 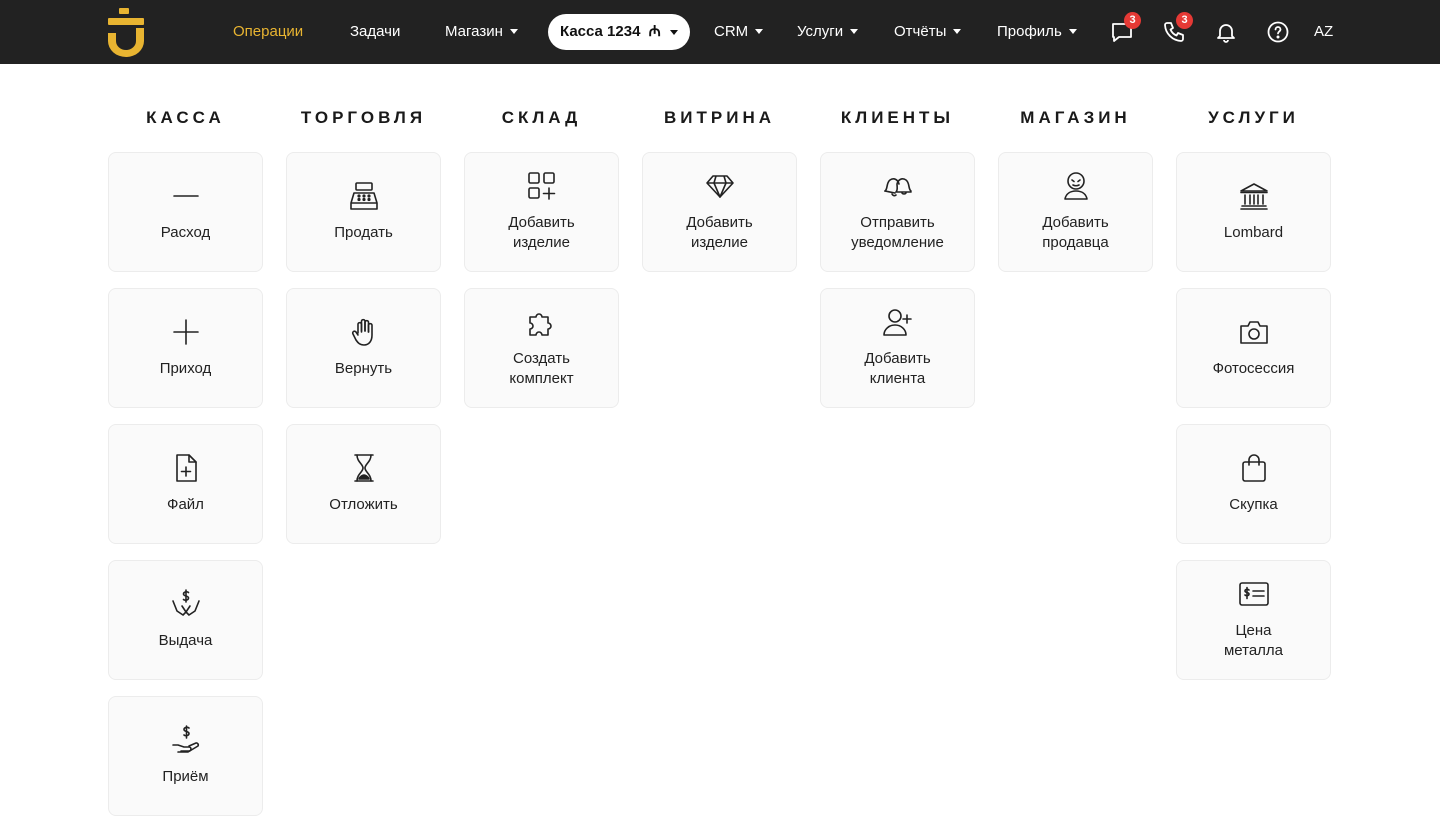 What do you see at coordinates (719, 212) in the screenshot?
I see `showcase-add-item-card: Добавить изделие` at bounding box center [719, 212].